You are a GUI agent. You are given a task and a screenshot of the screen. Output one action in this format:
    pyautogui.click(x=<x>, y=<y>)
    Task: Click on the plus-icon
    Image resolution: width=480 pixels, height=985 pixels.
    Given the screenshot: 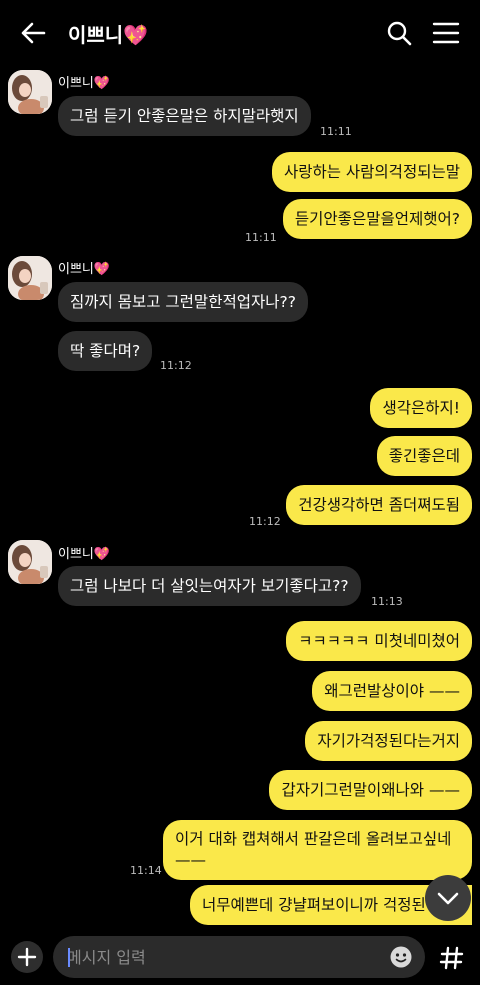 What is the action you would take?
    pyautogui.click(x=27, y=957)
    